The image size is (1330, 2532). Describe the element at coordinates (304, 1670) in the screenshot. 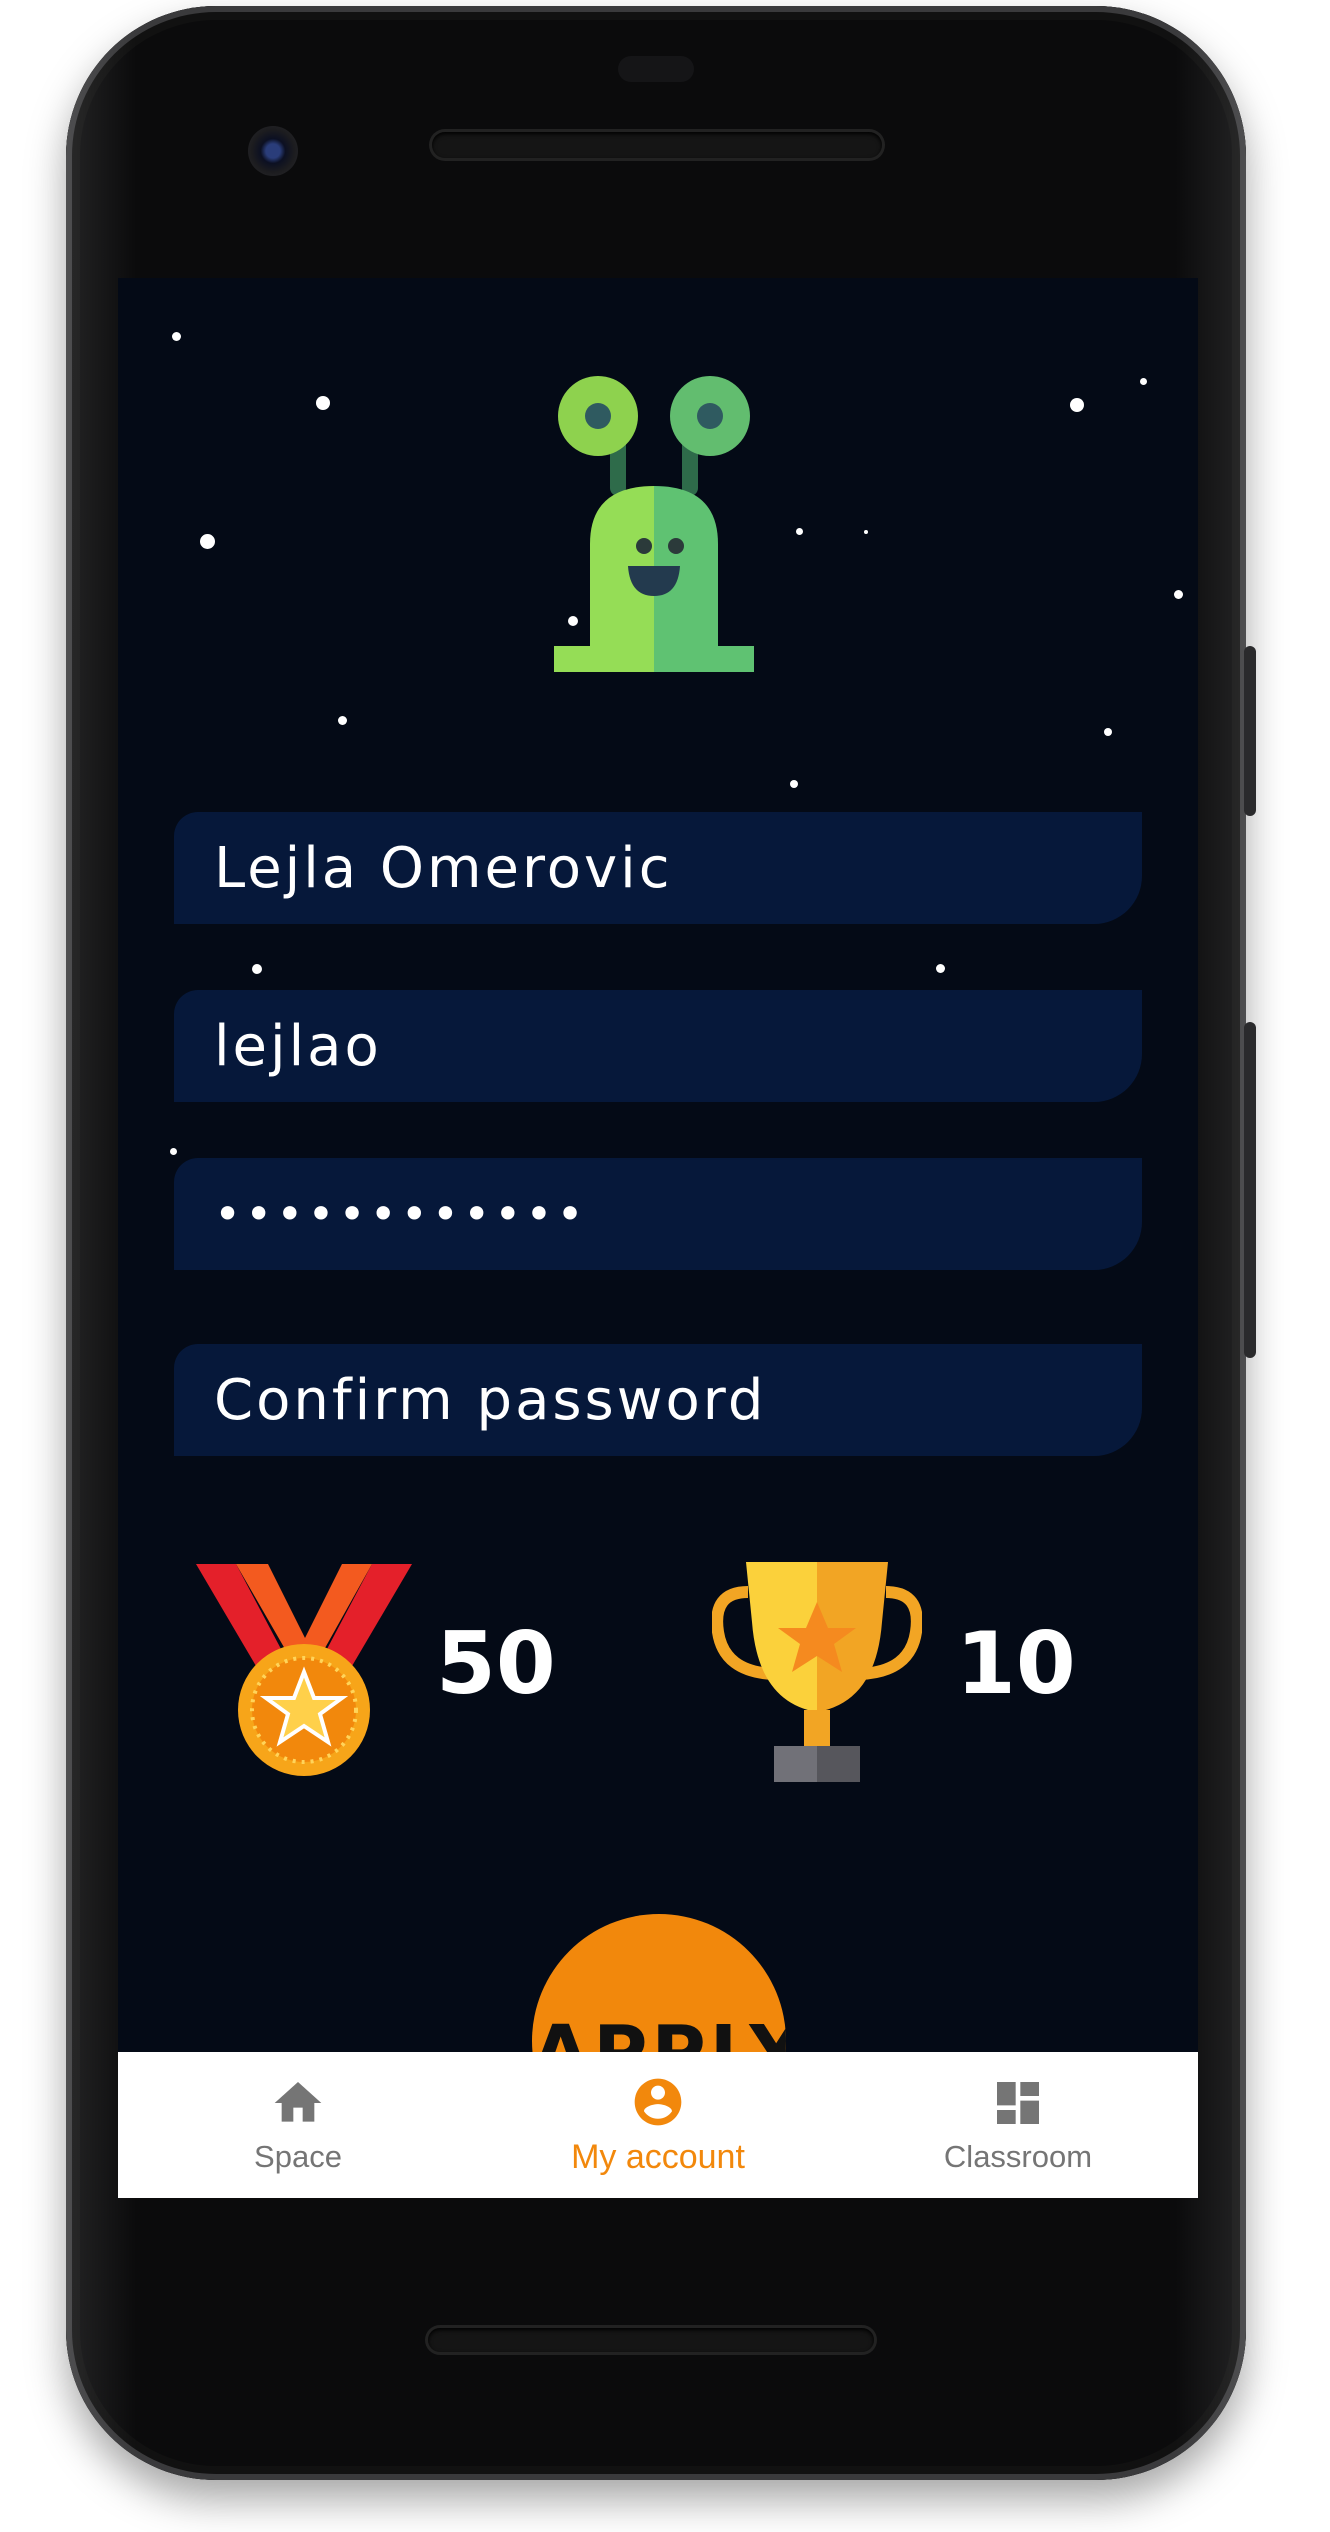

I see `medal-icon` at that location.